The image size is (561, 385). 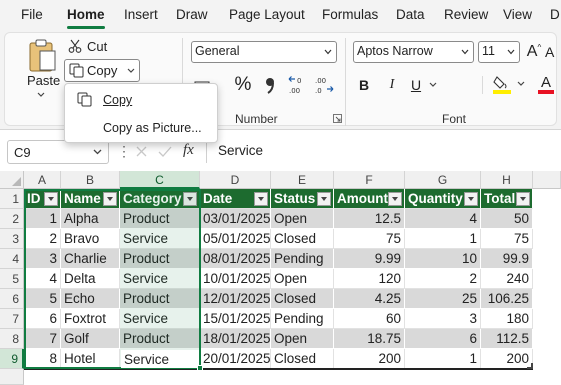 What do you see at coordinates (443, 180) in the screenshot?
I see `column-header-g: G` at bounding box center [443, 180].